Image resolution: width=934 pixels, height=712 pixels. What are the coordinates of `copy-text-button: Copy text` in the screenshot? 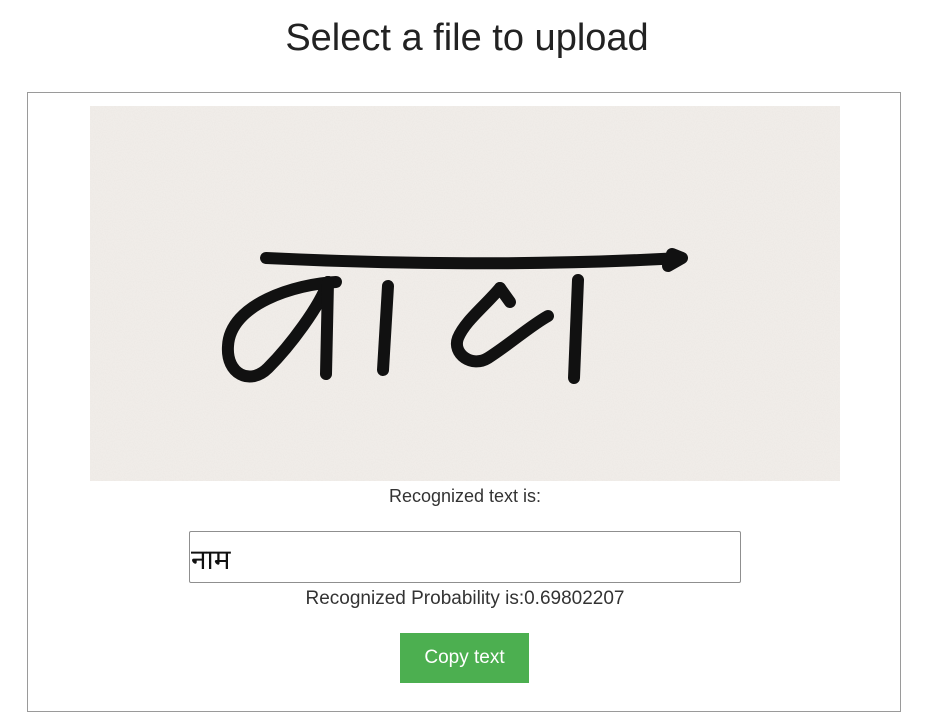 It's located at (464, 658).